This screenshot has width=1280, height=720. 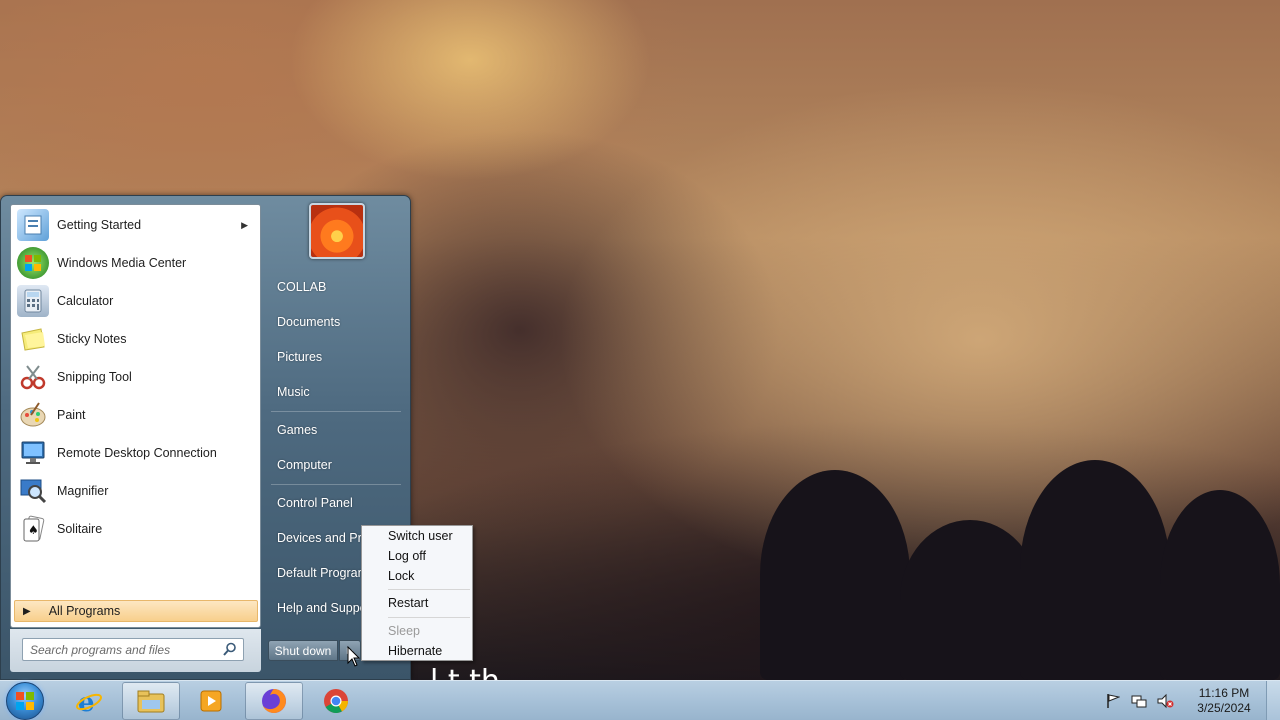 I want to click on right-item-control-panel: Control Panel, so click(x=336, y=503).